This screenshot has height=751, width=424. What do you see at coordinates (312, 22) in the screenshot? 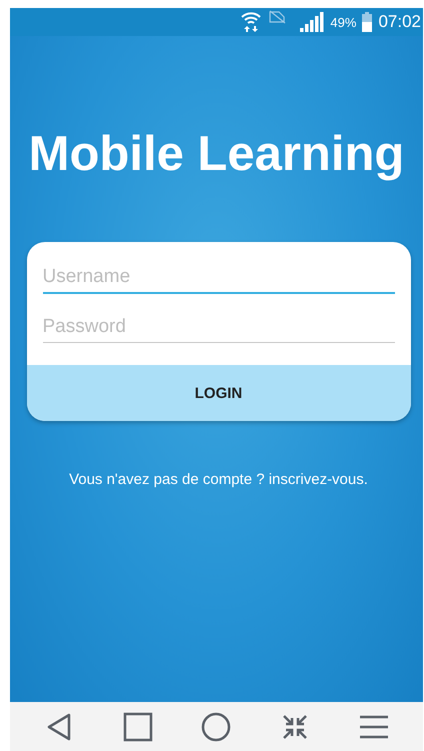
I see `signal-icon` at bounding box center [312, 22].